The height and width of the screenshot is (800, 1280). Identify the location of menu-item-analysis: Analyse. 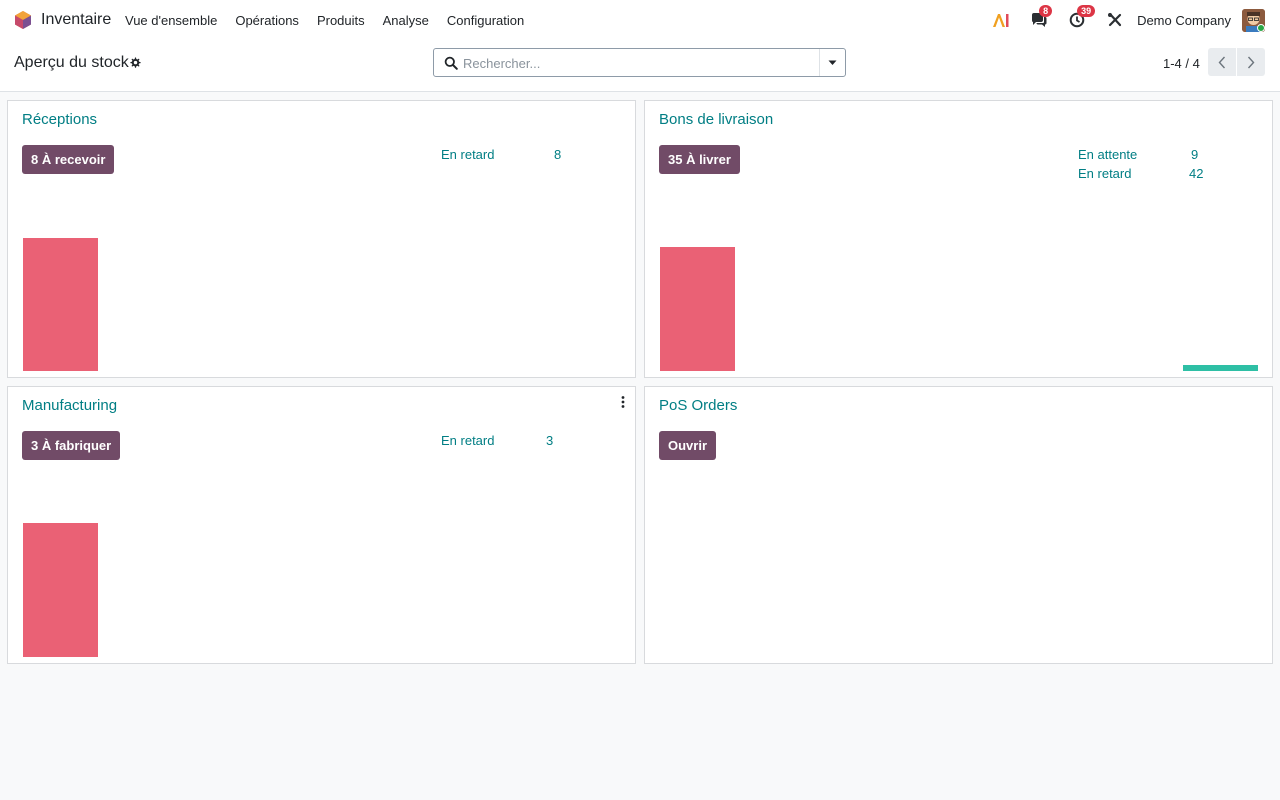
(406, 20).